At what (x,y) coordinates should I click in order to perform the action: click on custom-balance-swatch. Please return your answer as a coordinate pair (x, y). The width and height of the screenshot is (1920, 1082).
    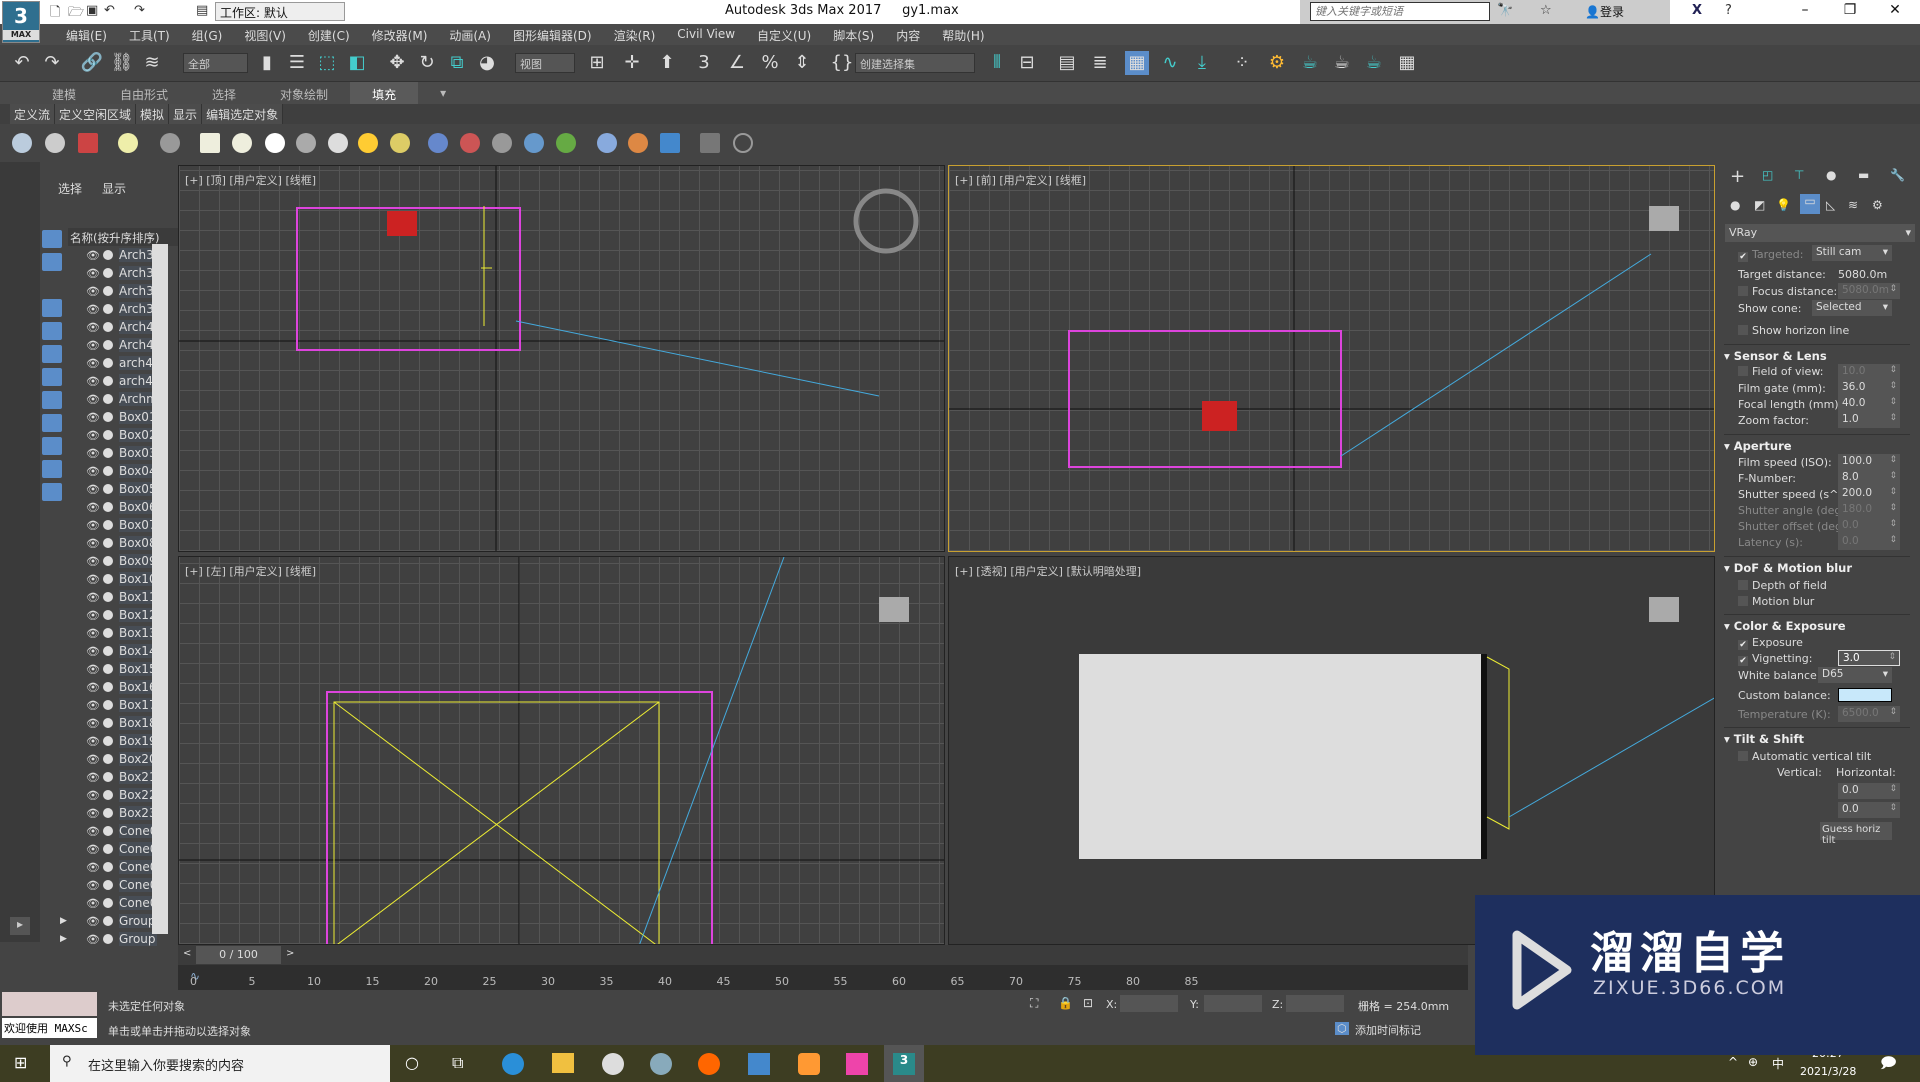
    Looking at the image, I should click on (1865, 695).